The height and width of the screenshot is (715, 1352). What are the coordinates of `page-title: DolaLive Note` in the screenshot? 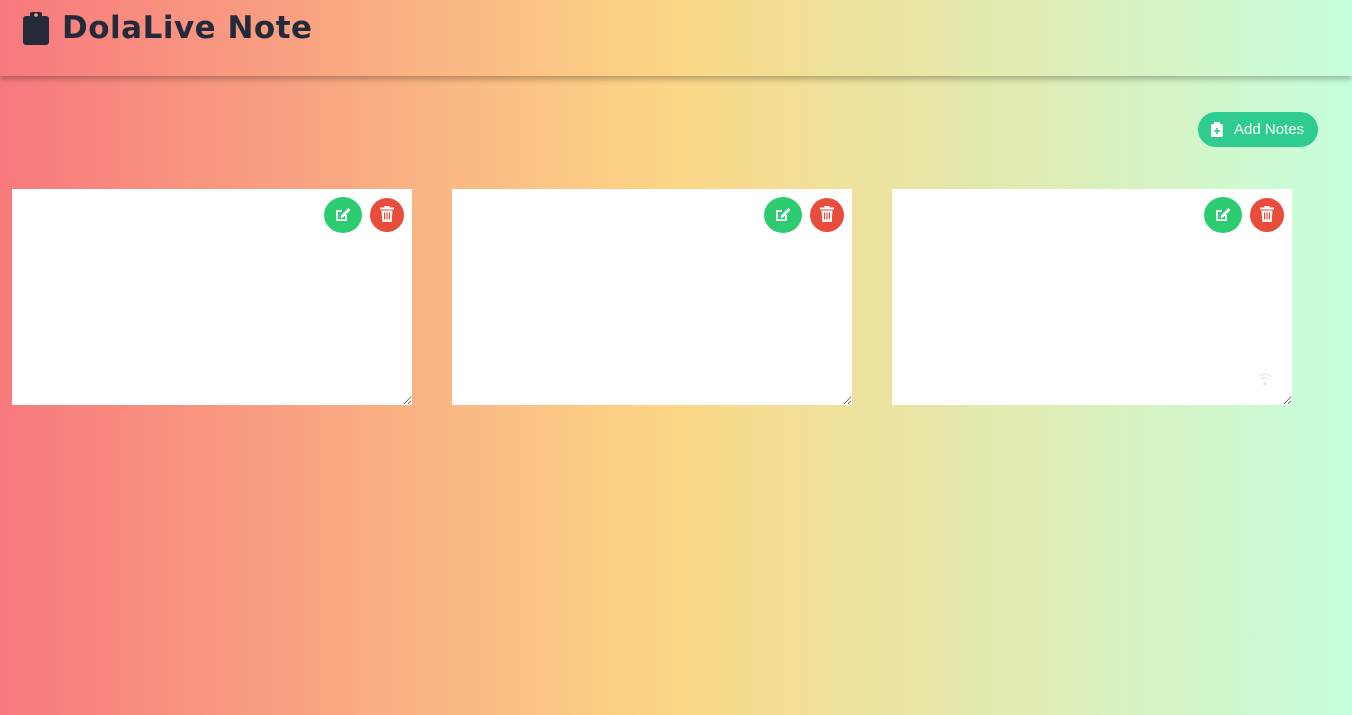 It's located at (187, 28).